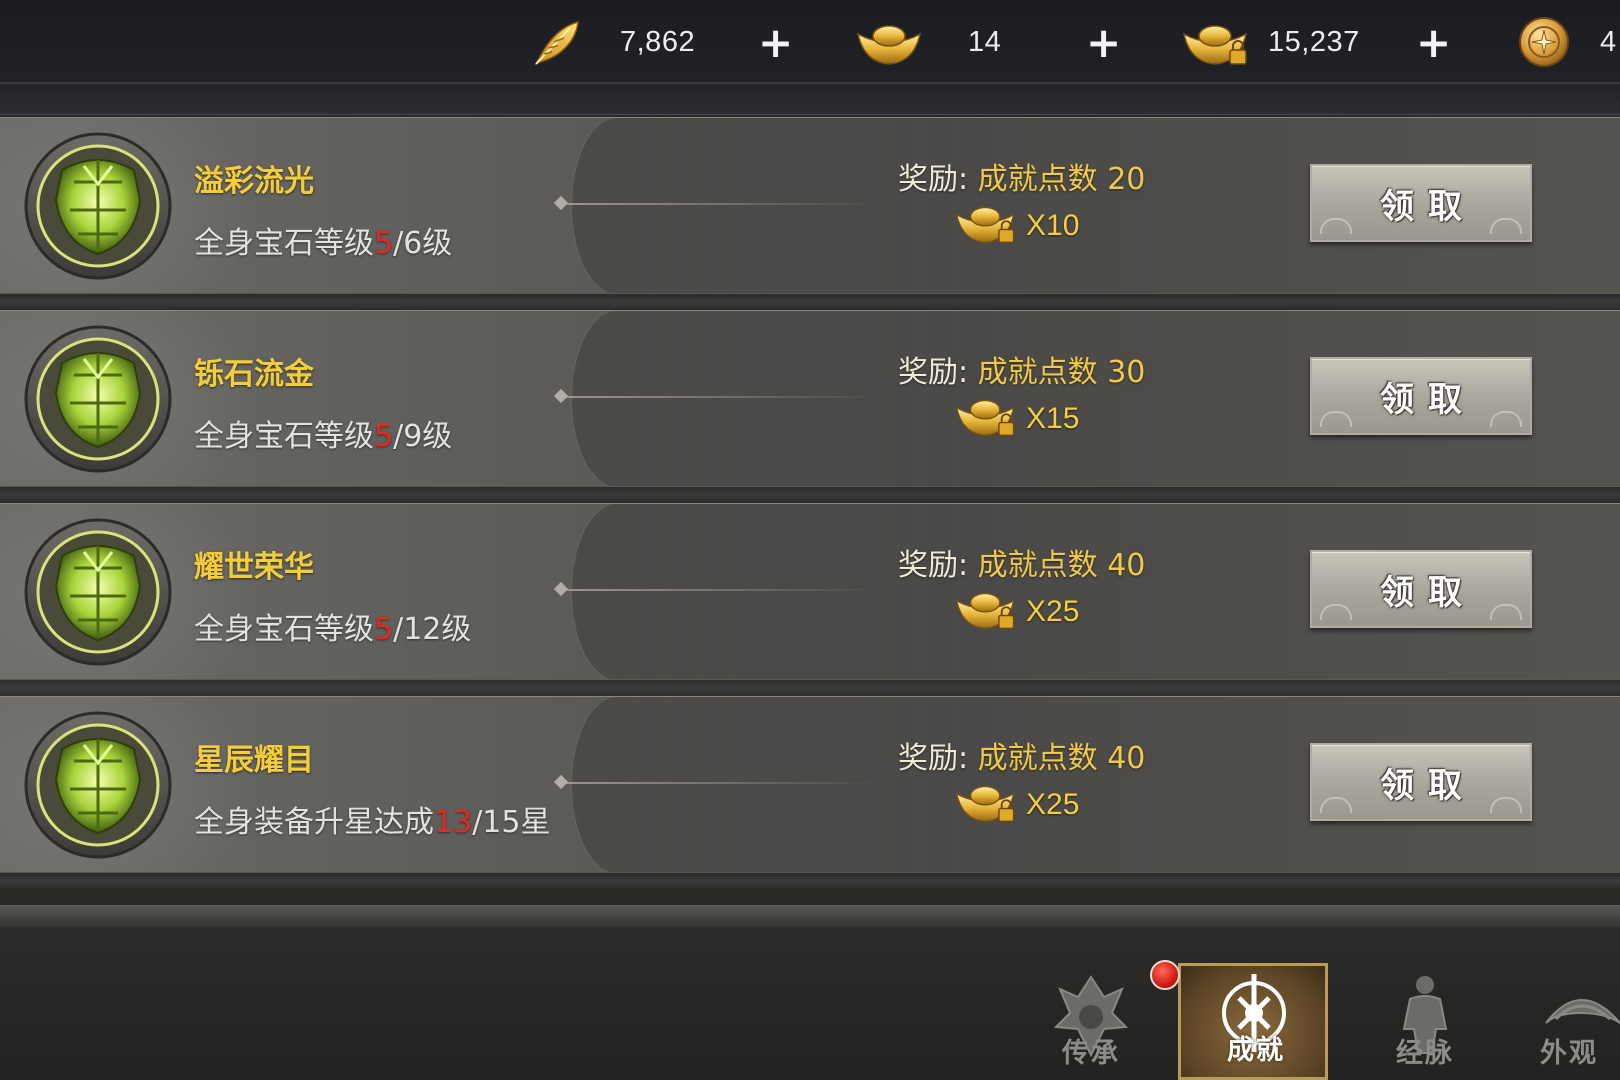  I want to click on reward-text: 奖励: 成就点数 30, so click(1022, 372).